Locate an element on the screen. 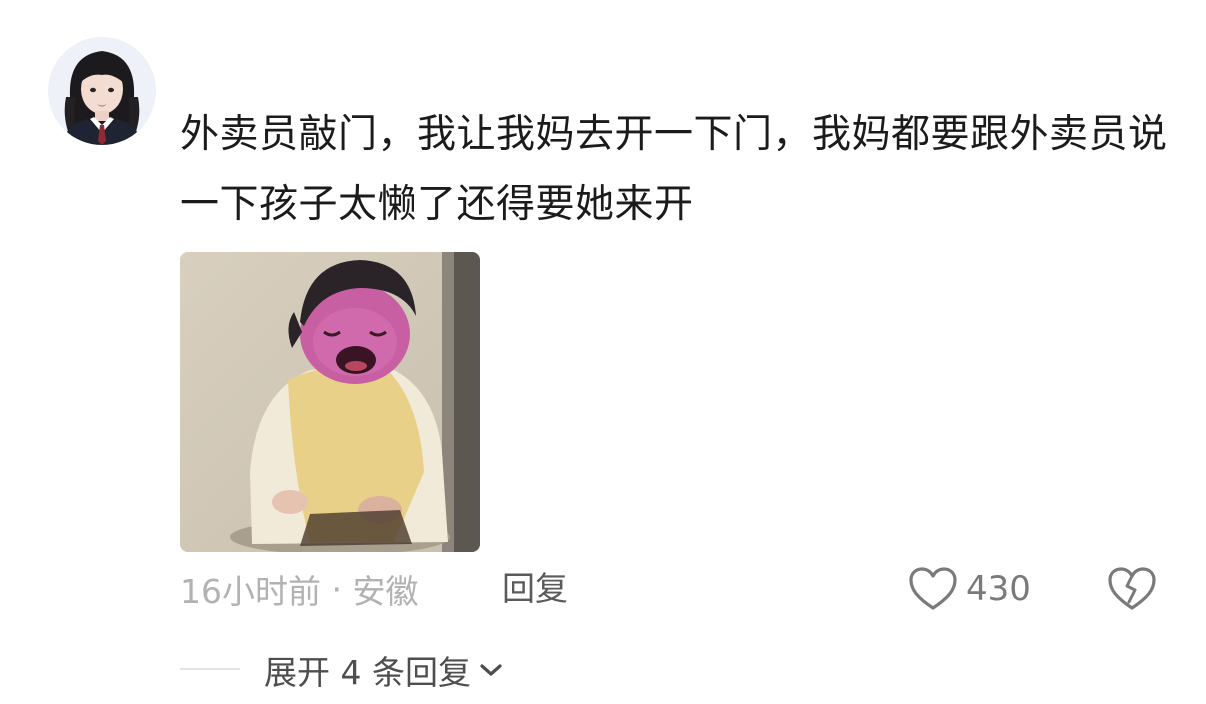 This screenshot has height=704, width=1206. dislike-button is located at coordinates (1132, 589).